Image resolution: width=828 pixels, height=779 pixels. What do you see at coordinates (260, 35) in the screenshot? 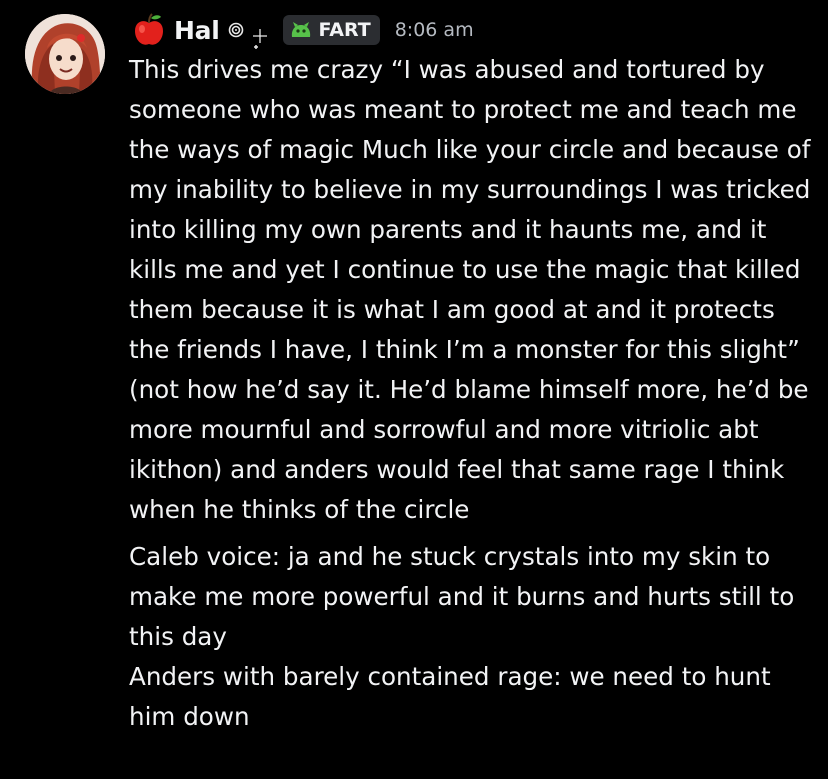
I see `sparkle-icon` at bounding box center [260, 35].